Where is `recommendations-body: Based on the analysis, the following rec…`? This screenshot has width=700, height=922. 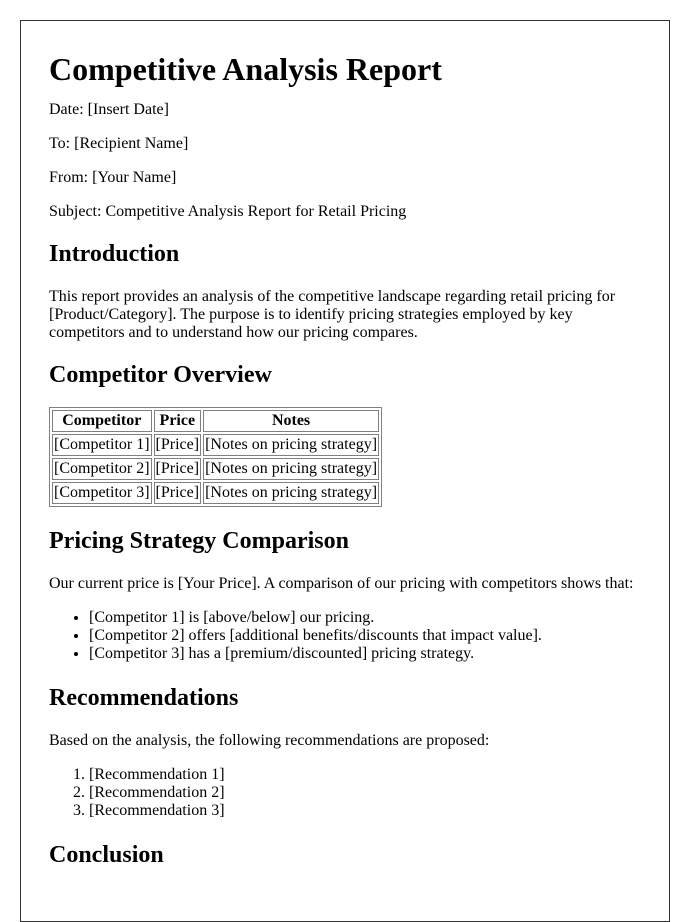
recommendations-body: Based on the analysis, the following rec… is located at coordinates (269, 740).